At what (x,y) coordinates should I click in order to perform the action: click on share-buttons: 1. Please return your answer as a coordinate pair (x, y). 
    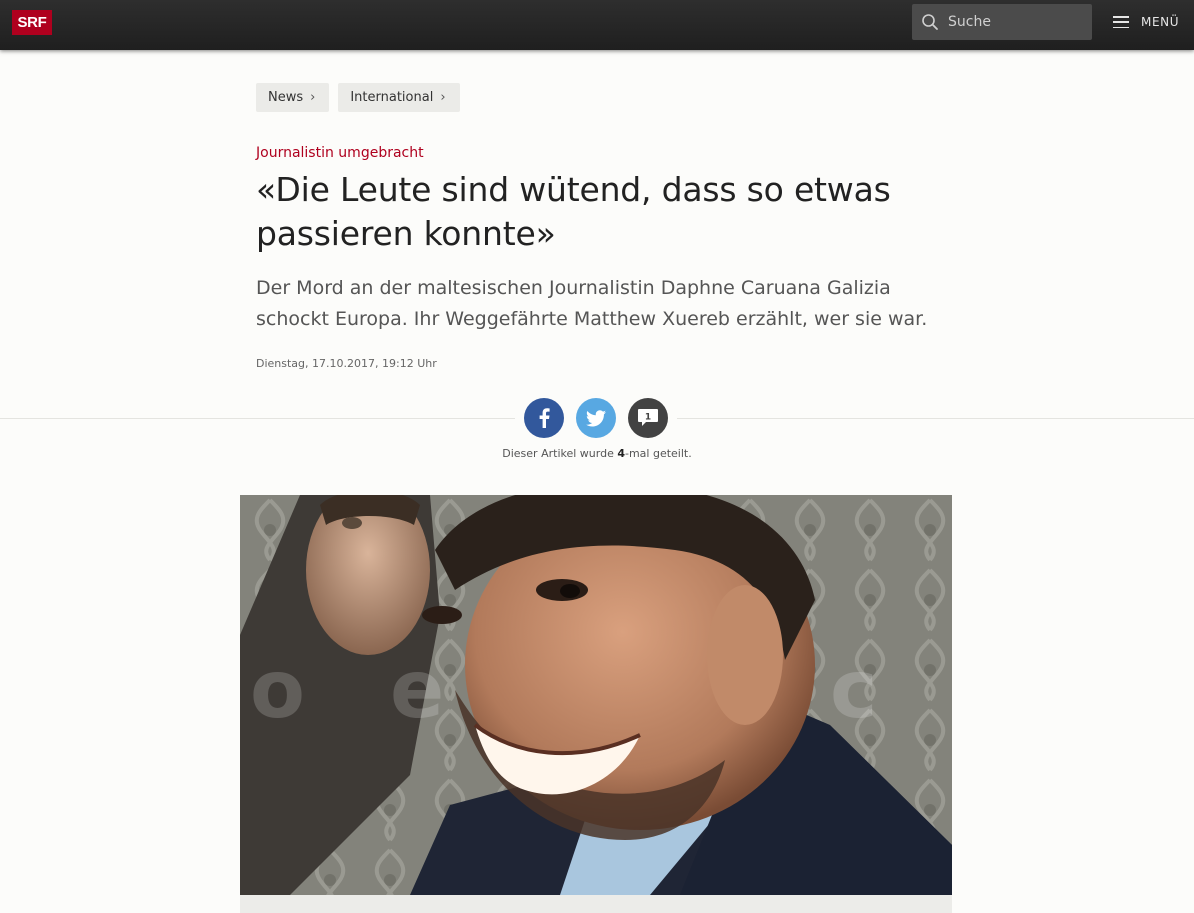
    Looking at the image, I should click on (596, 418).